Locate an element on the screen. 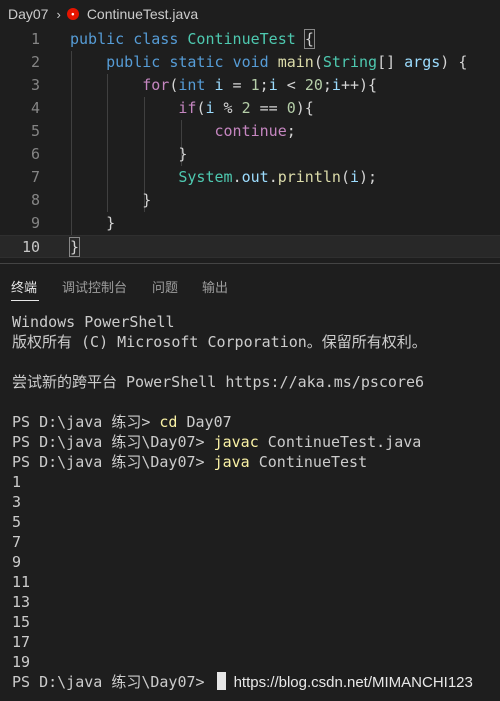 The width and height of the screenshot is (500, 701). command-arg: ContinueTest.java is located at coordinates (340, 442).